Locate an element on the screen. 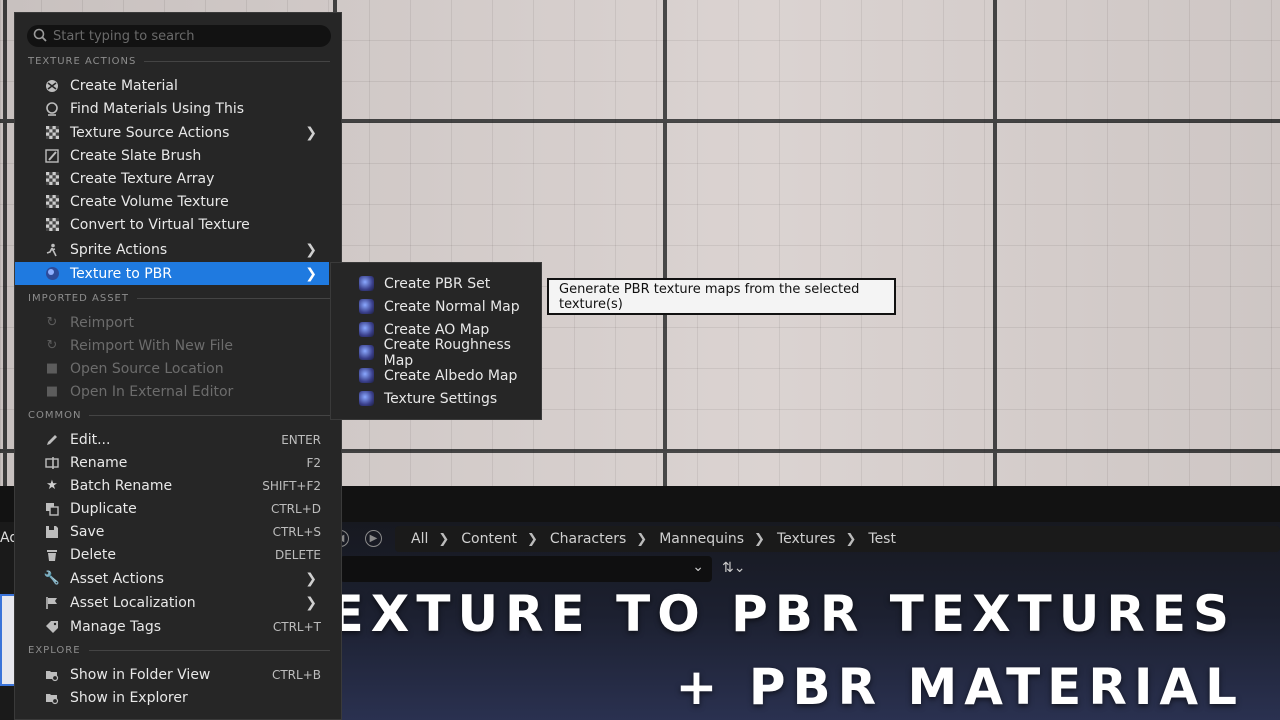 This screenshot has width=1280, height=720. menu-item-show-explorer: Show in Explorer is located at coordinates (172, 697).